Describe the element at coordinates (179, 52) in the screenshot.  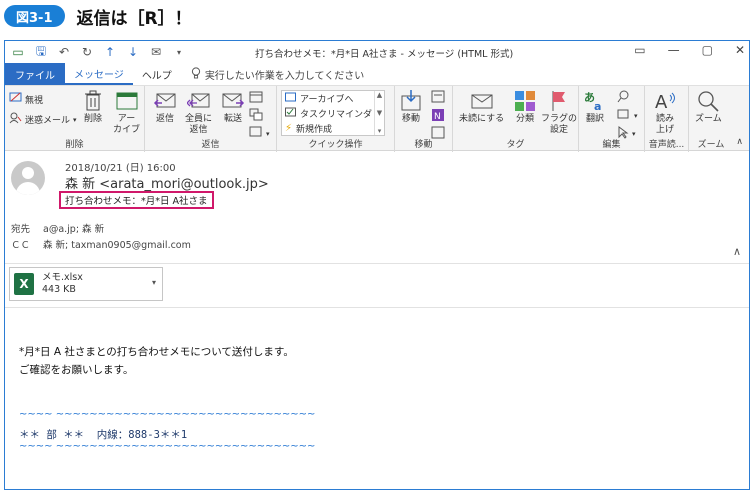
I see `customize-qat-icon: ▾` at that location.